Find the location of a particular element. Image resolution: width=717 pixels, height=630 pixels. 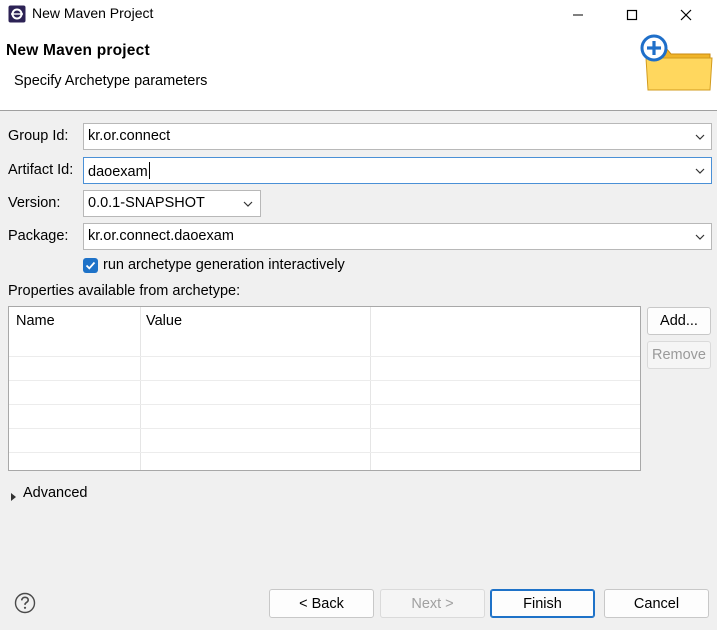

remove-property-button: Remove is located at coordinates (679, 355).